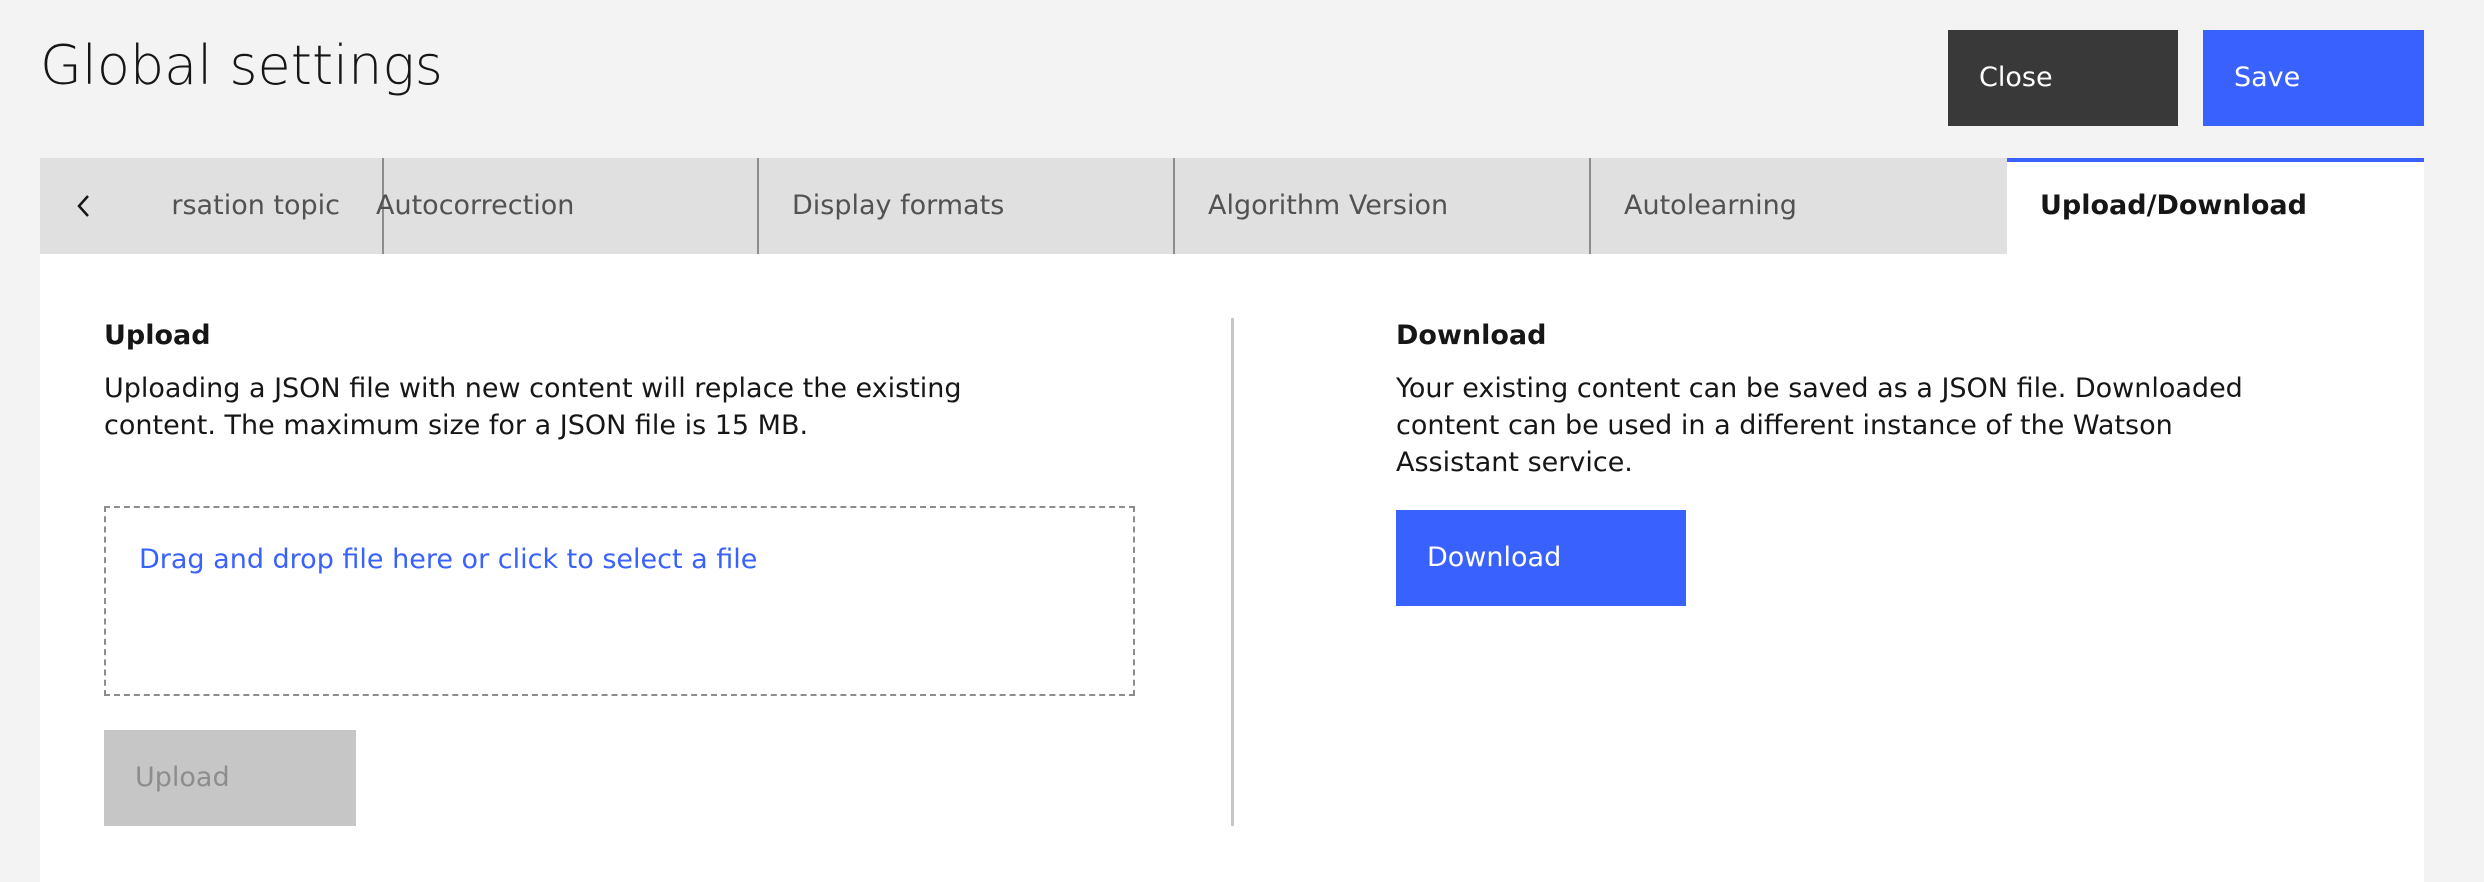 This screenshot has width=2484, height=882. What do you see at coordinates (94, 206) in the screenshot?
I see `tabs-scroll-left-button` at bounding box center [94, 206].